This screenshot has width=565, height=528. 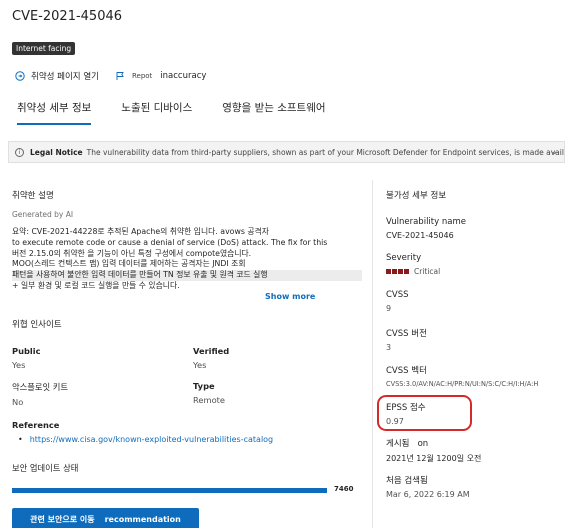 I want to click on published-label: 게시됨, so click(x=398, y=444).